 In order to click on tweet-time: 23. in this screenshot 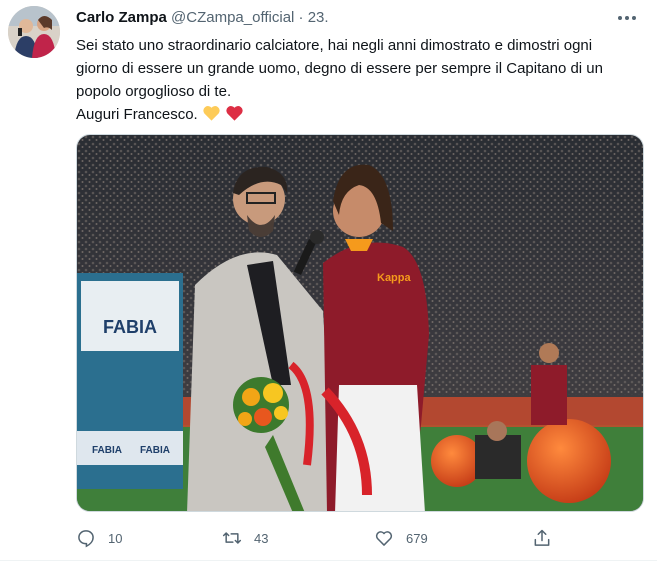, I will do `click(318, 17)`.